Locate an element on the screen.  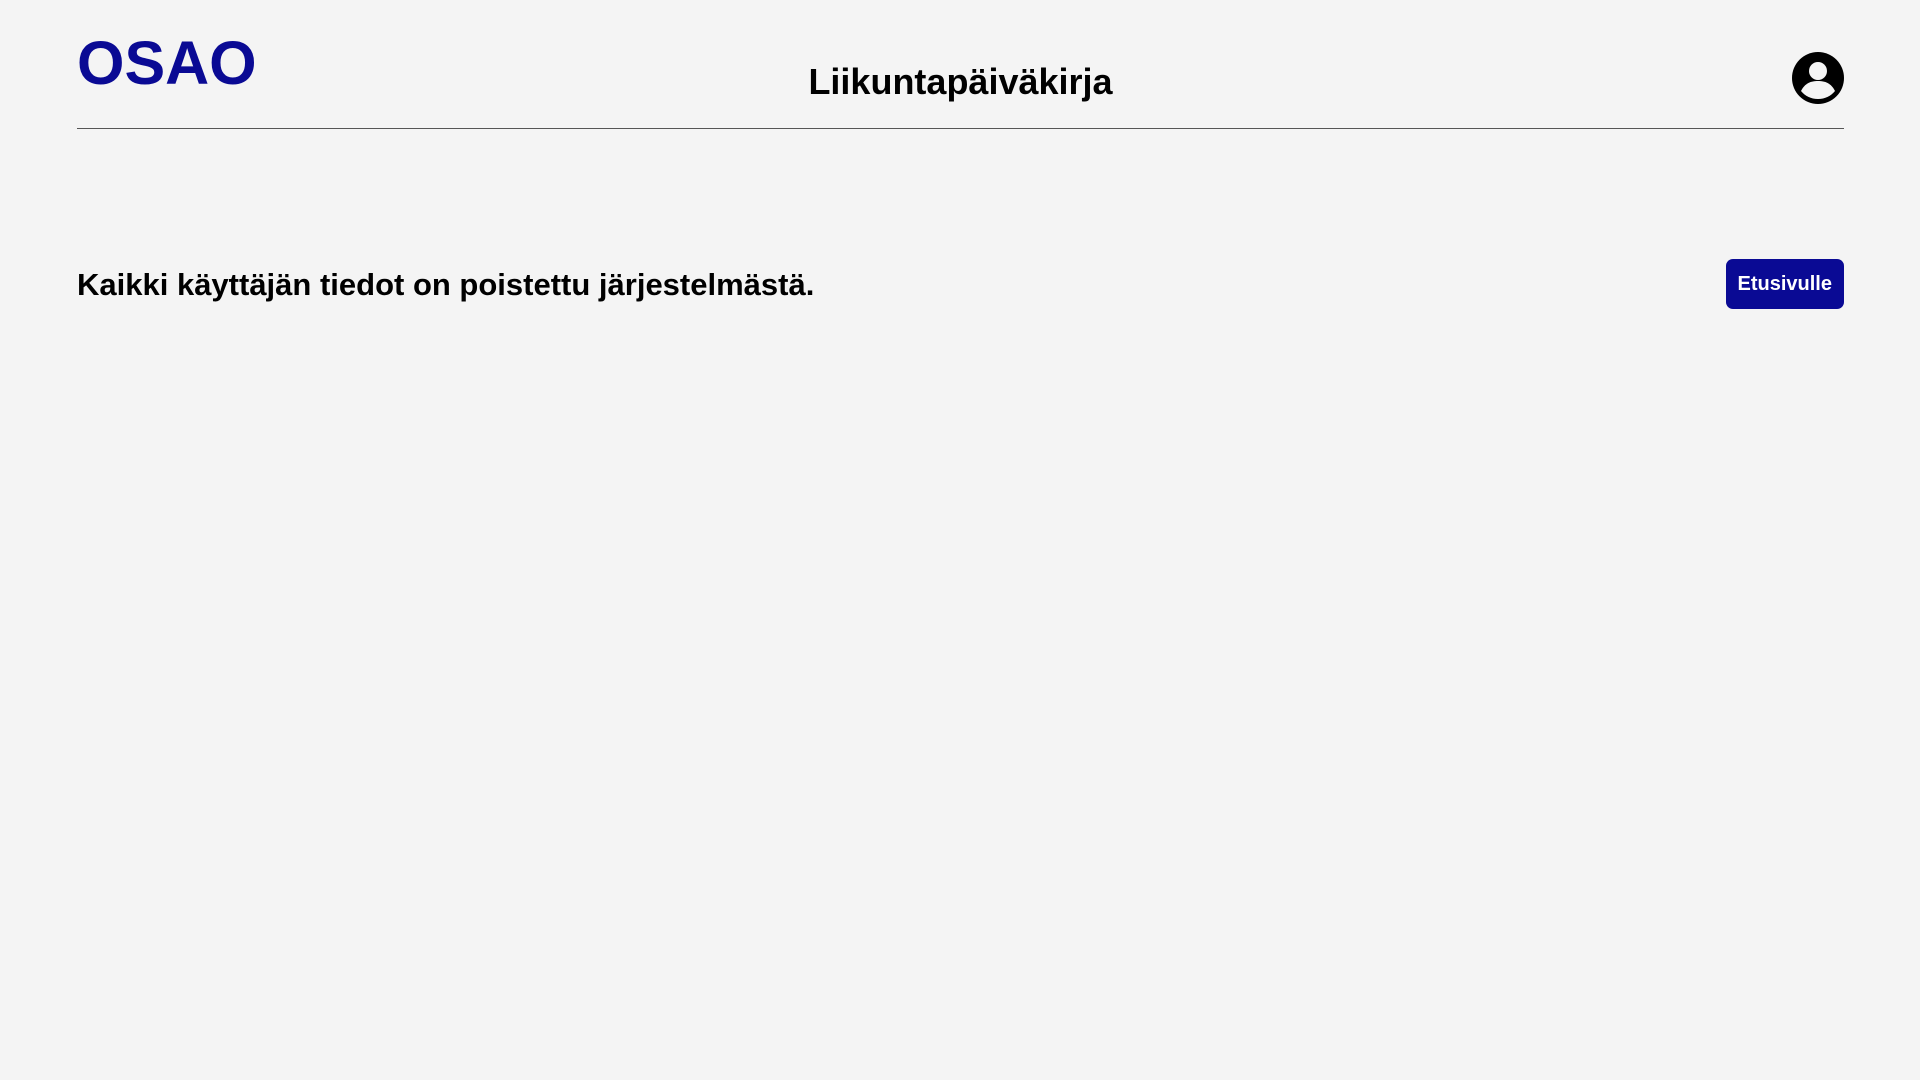
page-title: Liikuntapäiväkirja is located at coordinates (960, 81).